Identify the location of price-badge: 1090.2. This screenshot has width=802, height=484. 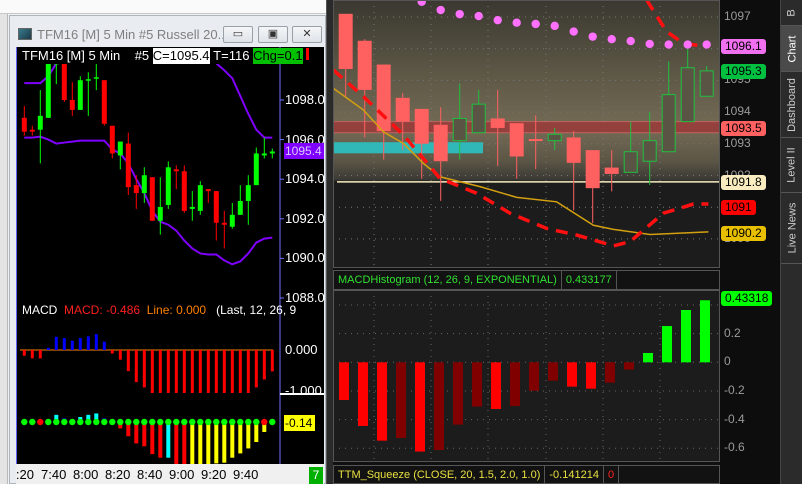
(743, 233).